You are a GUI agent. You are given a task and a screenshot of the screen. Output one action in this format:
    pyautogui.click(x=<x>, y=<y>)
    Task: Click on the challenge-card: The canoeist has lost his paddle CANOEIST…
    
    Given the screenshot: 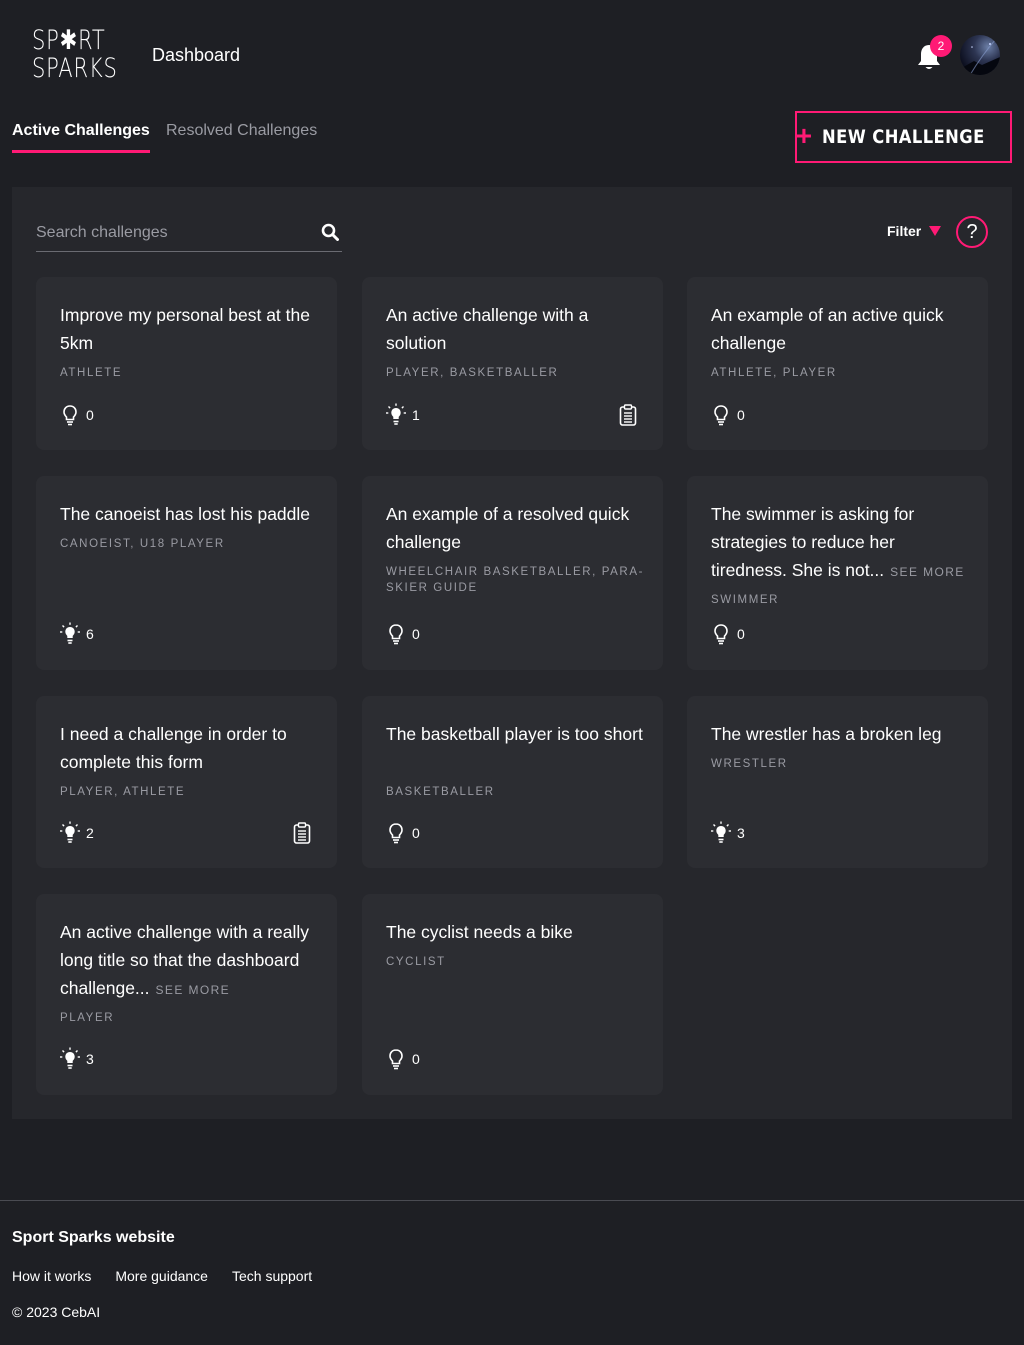 What is the action you would take?
    pyautogui.click(x=186, y=573)
    